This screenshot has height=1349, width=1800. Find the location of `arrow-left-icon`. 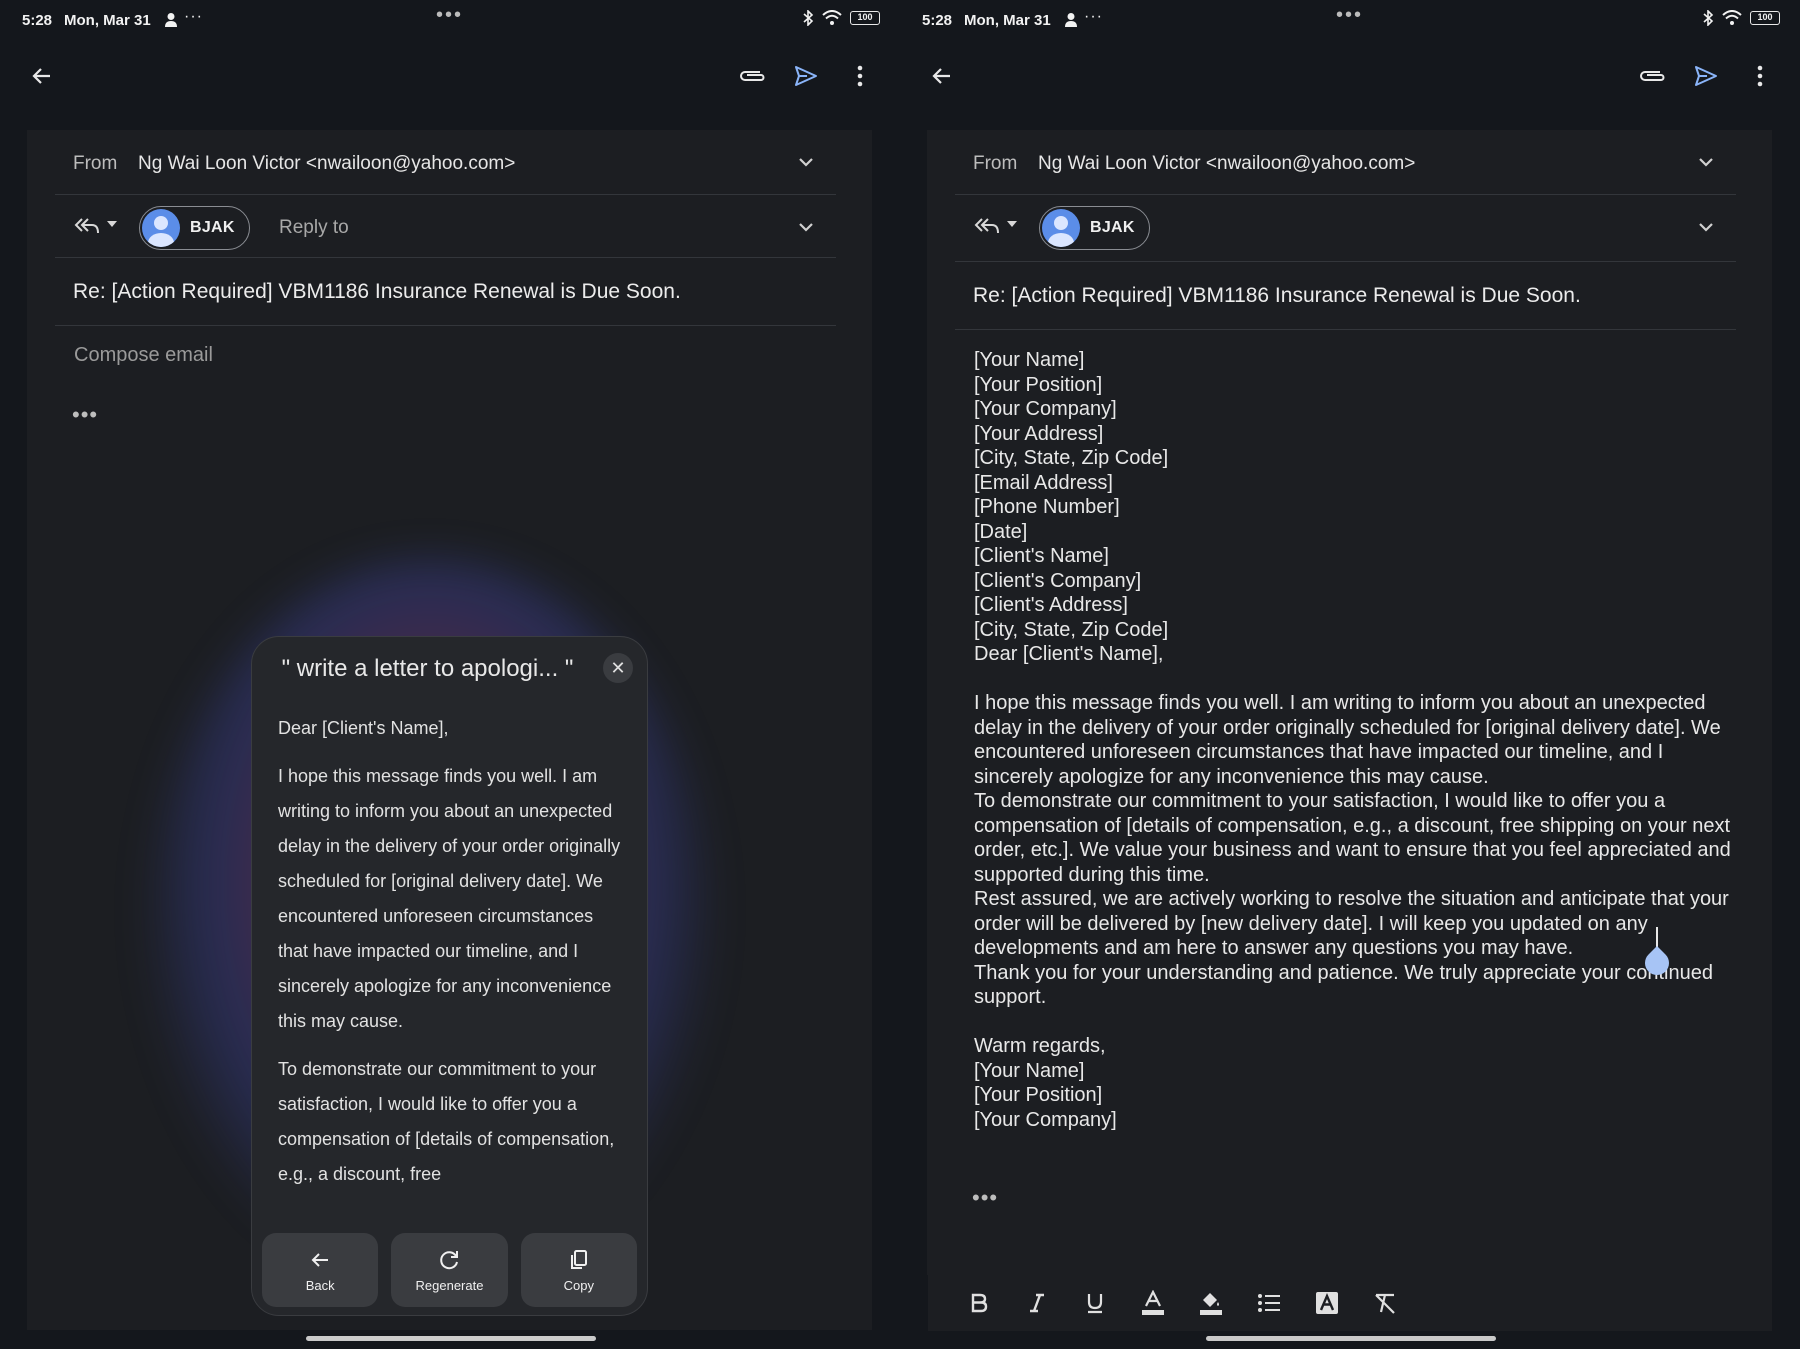

arrow-left-icon is located at coordinates (320, 1259).